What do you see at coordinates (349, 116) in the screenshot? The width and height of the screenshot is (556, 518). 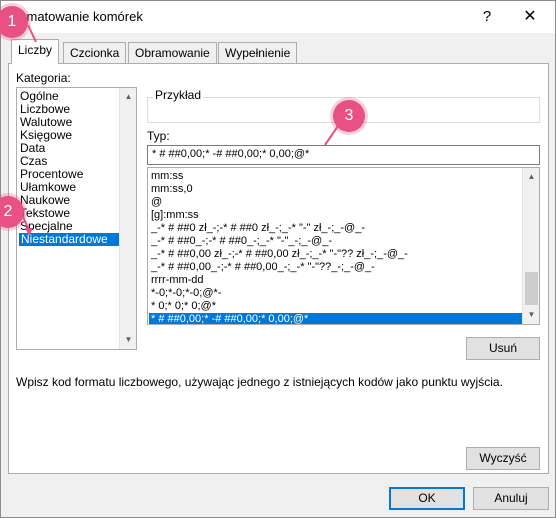 I see `callout-badge-3: 3` at bounding box center [349, 116].